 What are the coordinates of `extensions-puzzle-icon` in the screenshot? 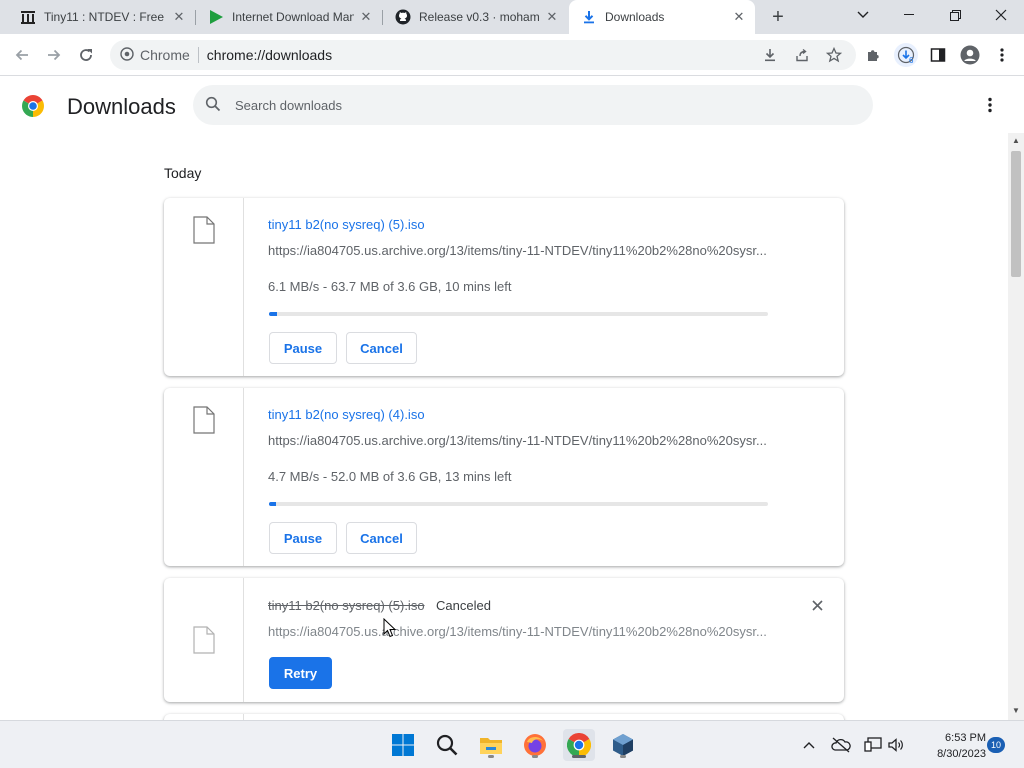 It's located at (874, 55).